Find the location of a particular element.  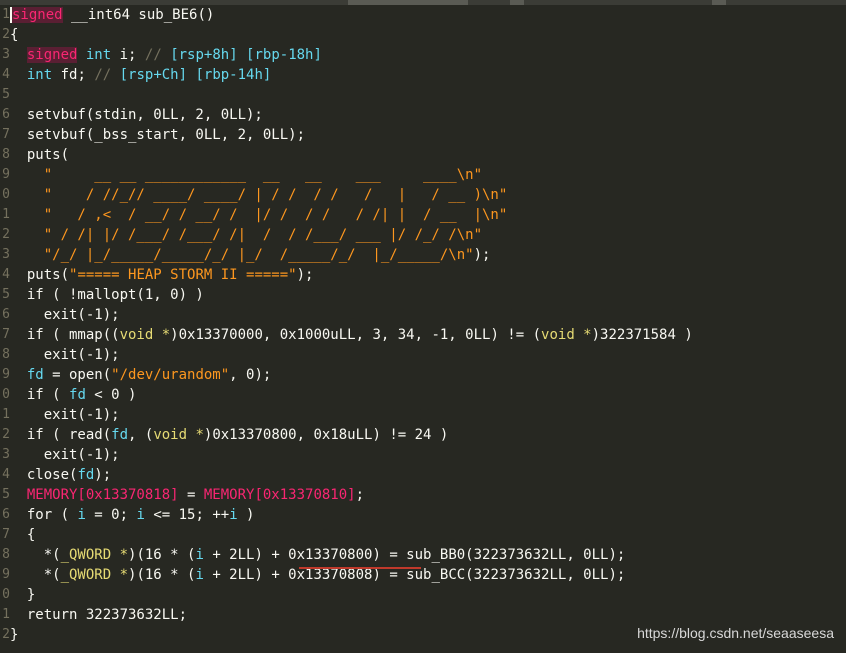

code-token: // is located at coordinates (107, 75).